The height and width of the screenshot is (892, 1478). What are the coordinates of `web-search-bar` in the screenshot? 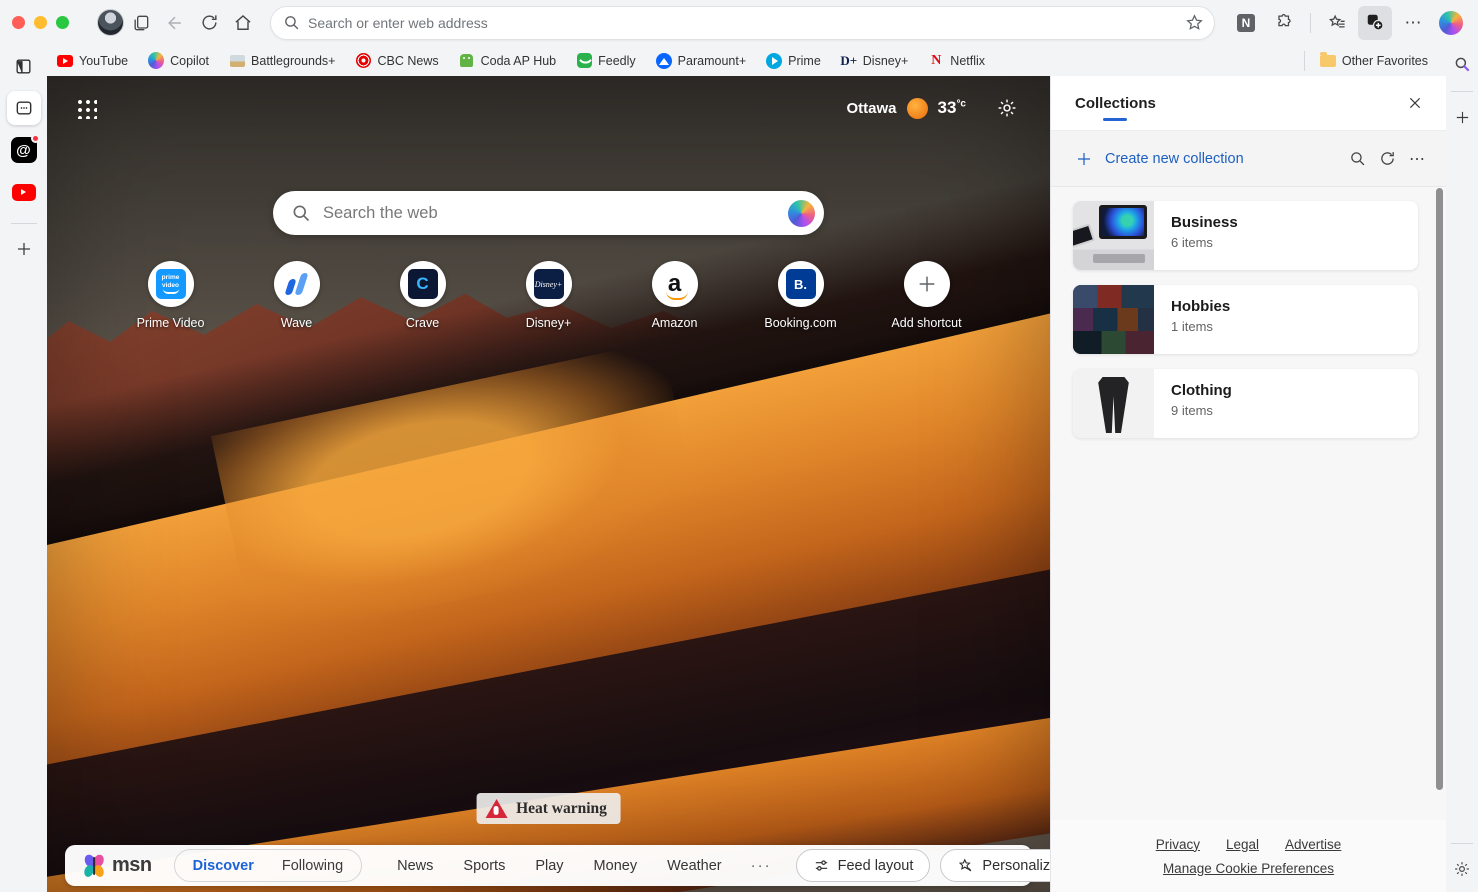 It's located at (548, 213).